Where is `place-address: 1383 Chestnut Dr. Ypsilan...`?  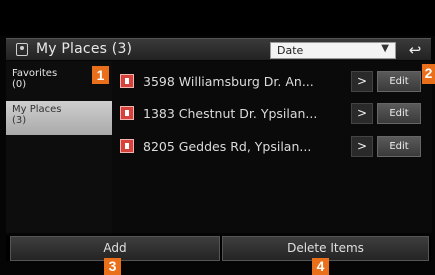 place-address: 1383 Chestnut Dr. Ypsilan... is located at coordinates (230, 113).